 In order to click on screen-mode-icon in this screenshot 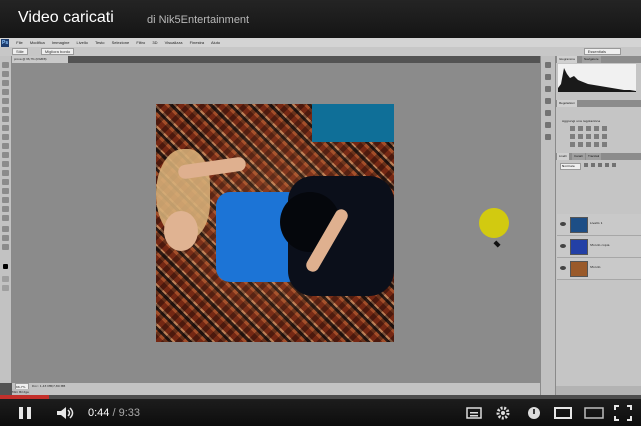, I will do `click(5, 288)`.